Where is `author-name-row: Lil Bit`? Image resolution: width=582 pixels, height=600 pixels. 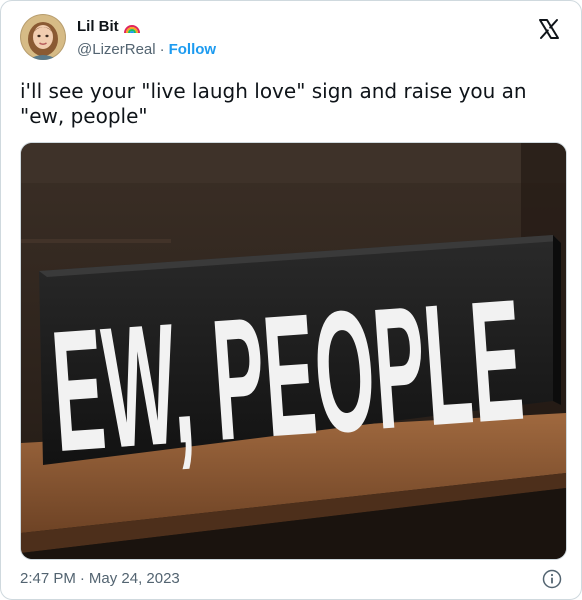
author-name-row: Lil Bit is located at coordinates (109, 26).